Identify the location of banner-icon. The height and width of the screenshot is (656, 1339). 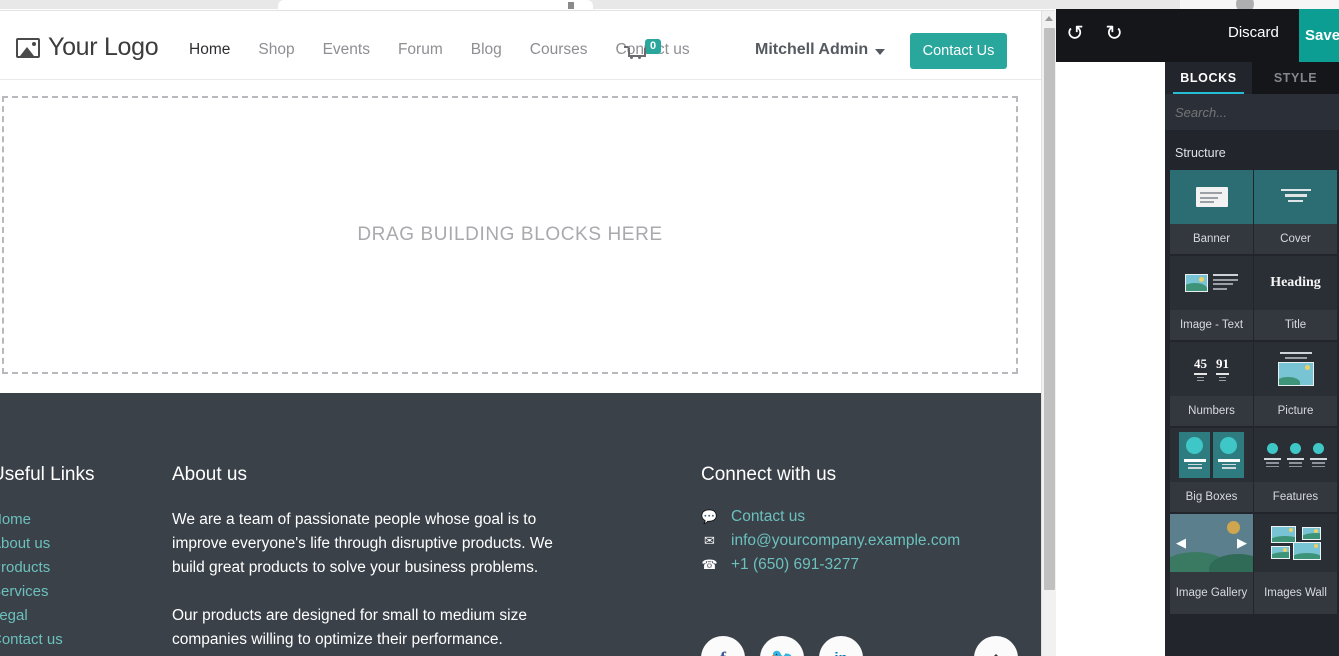
(1211, 197).